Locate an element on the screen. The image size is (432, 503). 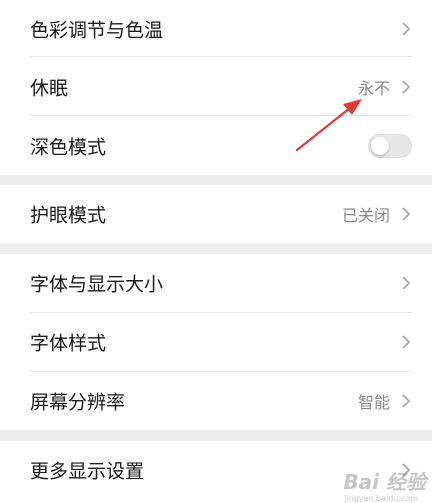
row-eye-comfort: 护眼模式 已关闭 is located at coordinates (216, 214).